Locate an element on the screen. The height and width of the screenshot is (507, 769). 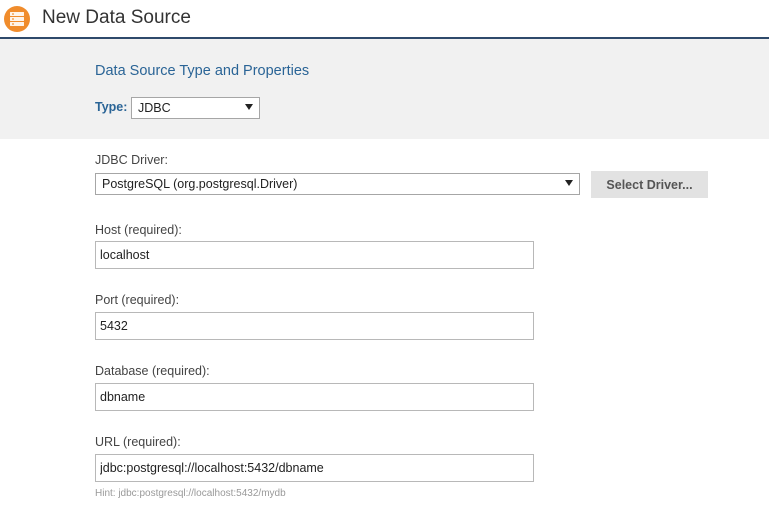
type-select-value: JDBC is located at coordinates (154, 108).